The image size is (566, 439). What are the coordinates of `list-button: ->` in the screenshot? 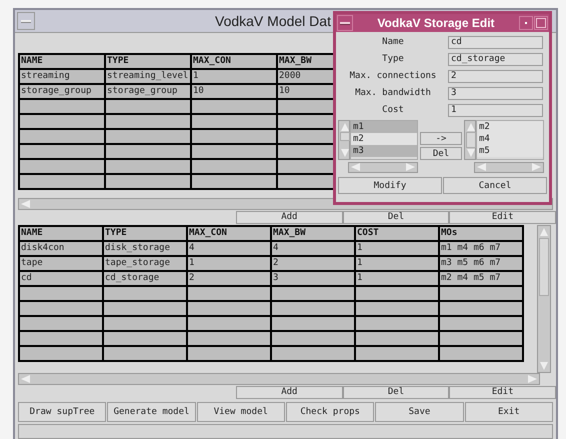 It's located at (441, 138).